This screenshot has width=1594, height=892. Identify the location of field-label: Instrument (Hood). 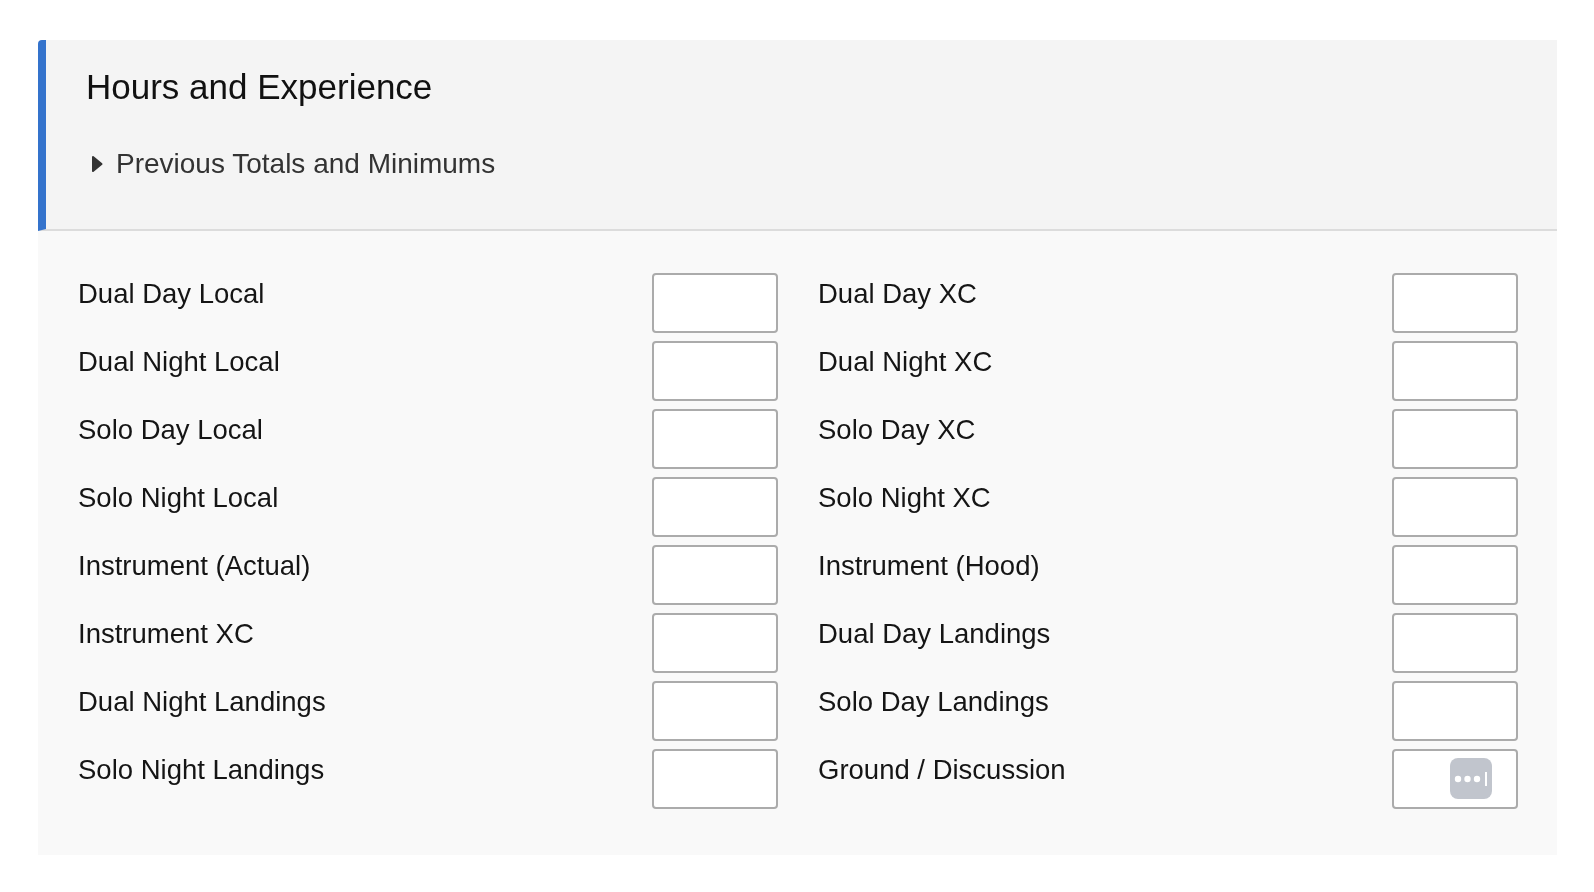
(929, 565).